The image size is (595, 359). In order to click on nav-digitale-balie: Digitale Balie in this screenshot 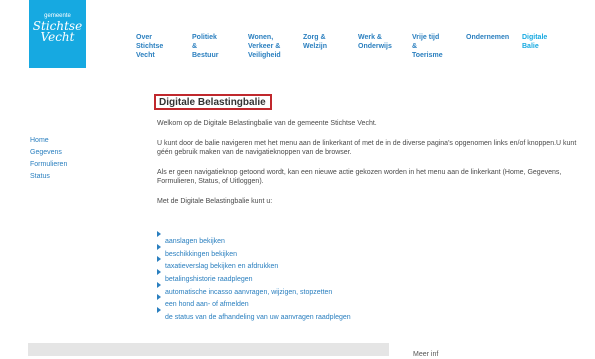, I will do `click(534, 42)`.